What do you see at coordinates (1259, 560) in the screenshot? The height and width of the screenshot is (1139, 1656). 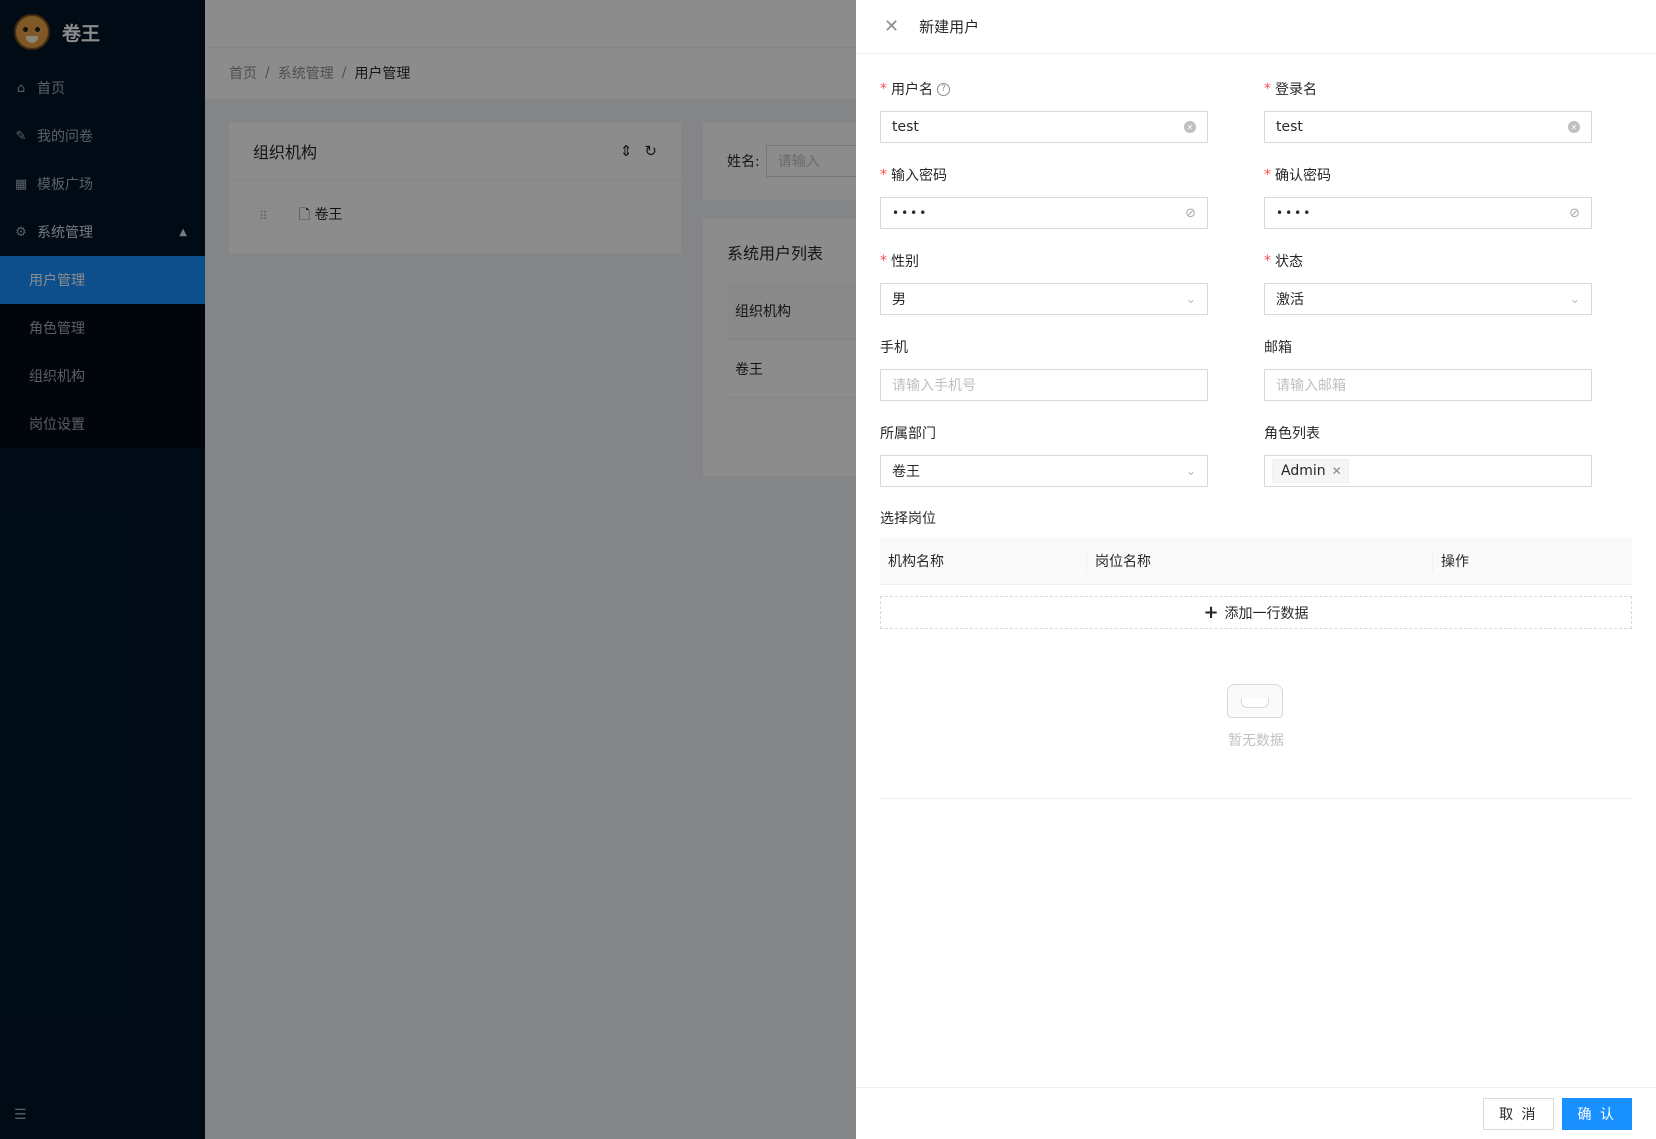 I see `column-header-position: 岗位名称` at bounding box center [1259, 560].